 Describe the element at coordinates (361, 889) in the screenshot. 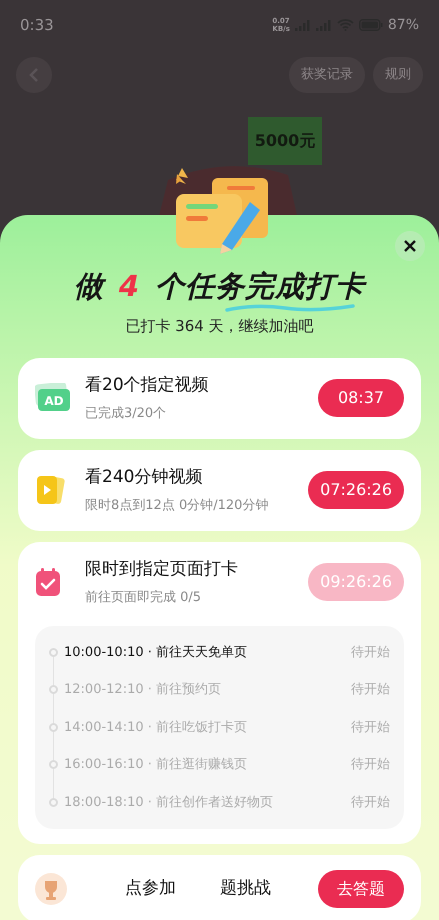

I see `answer-button: 去答题` at that location.